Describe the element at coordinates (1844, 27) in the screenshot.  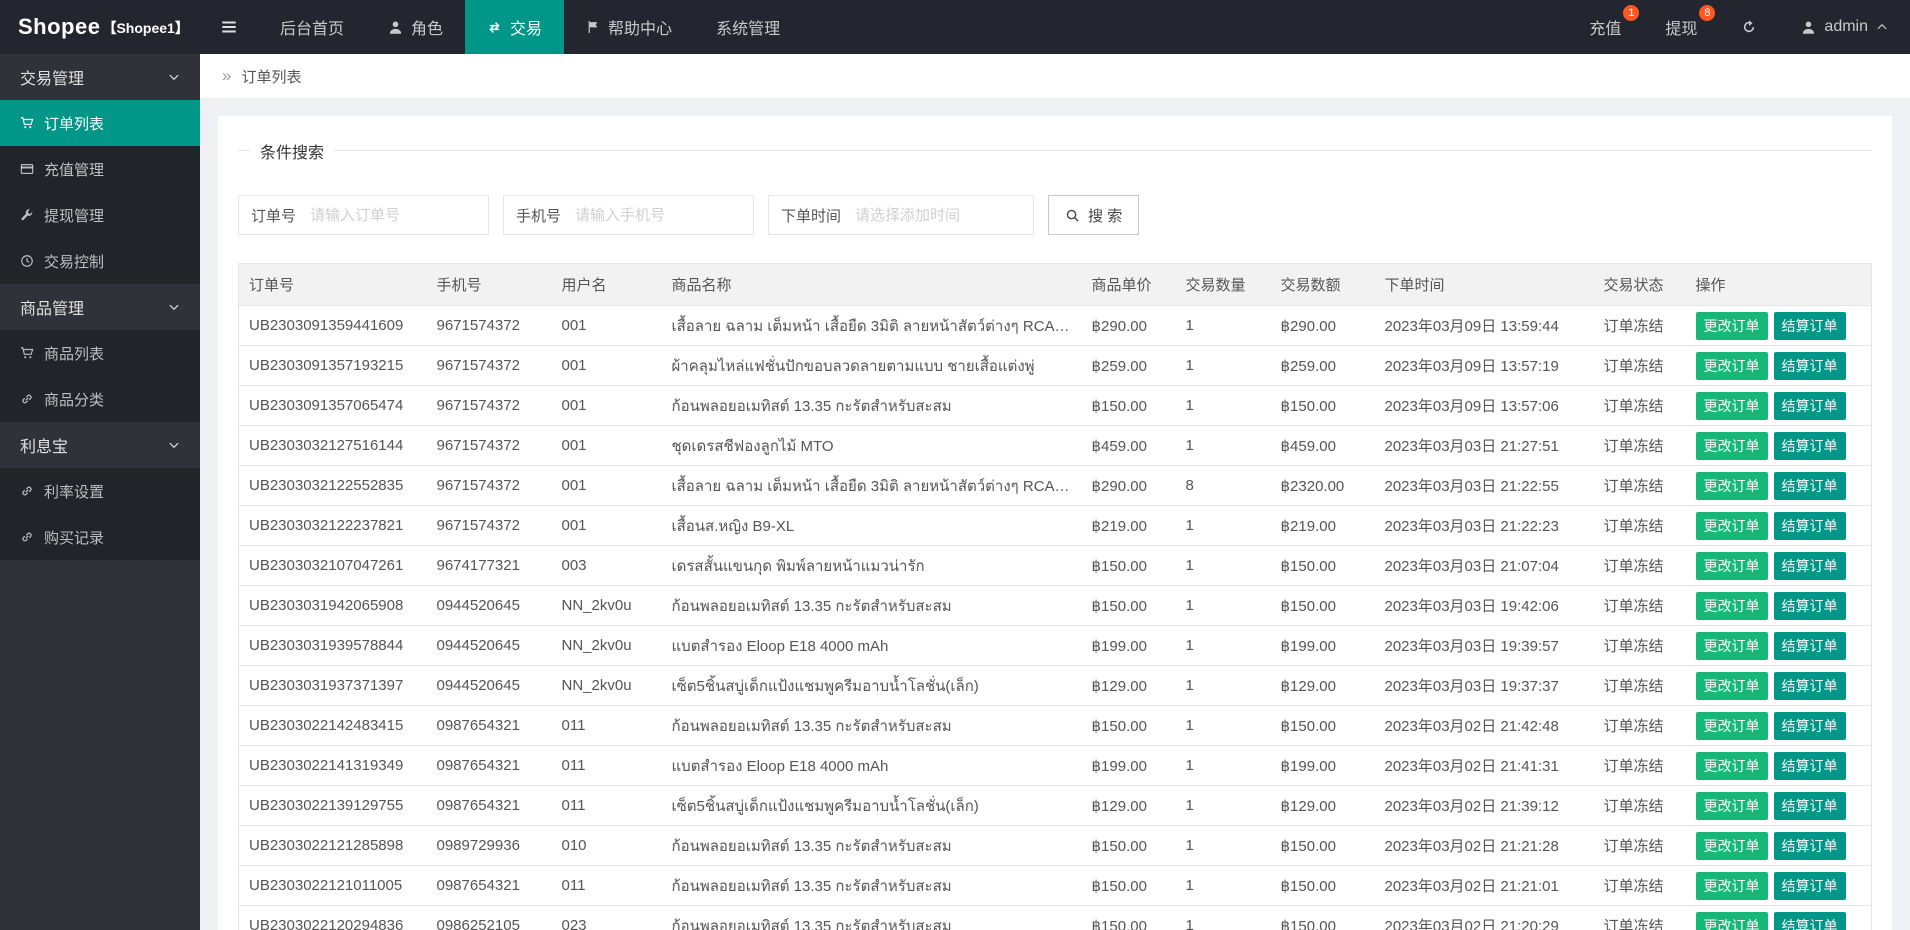
I see `user-menu: admin` at that location.